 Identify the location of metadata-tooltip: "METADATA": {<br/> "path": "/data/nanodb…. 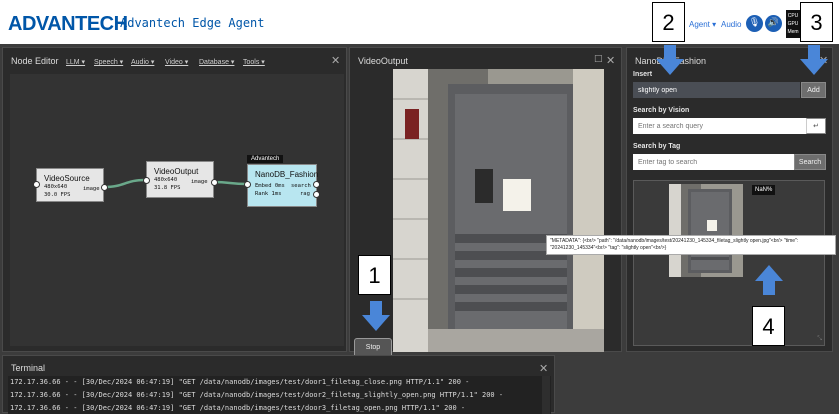
(691, 245).